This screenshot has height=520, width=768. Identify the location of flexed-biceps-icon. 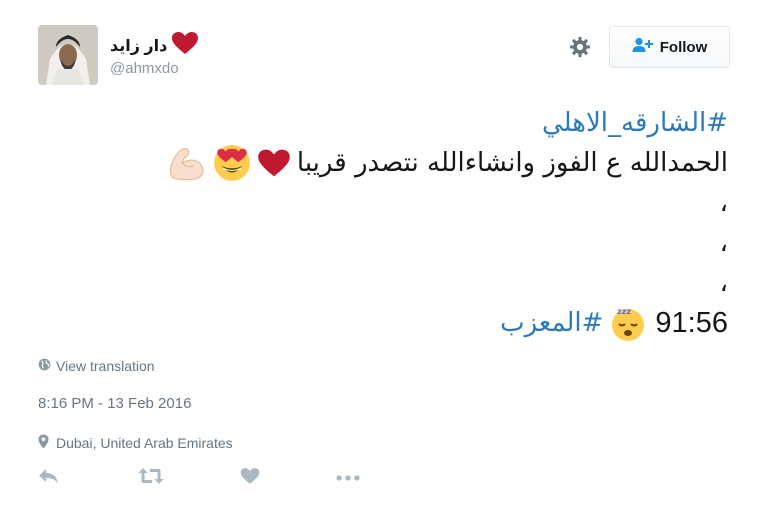
(187, 163).